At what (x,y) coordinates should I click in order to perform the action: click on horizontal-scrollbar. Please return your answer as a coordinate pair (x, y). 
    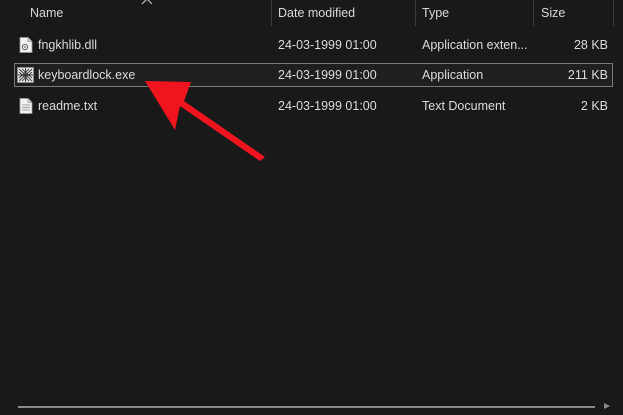
    Looking at the image, I should click on (306, 407).